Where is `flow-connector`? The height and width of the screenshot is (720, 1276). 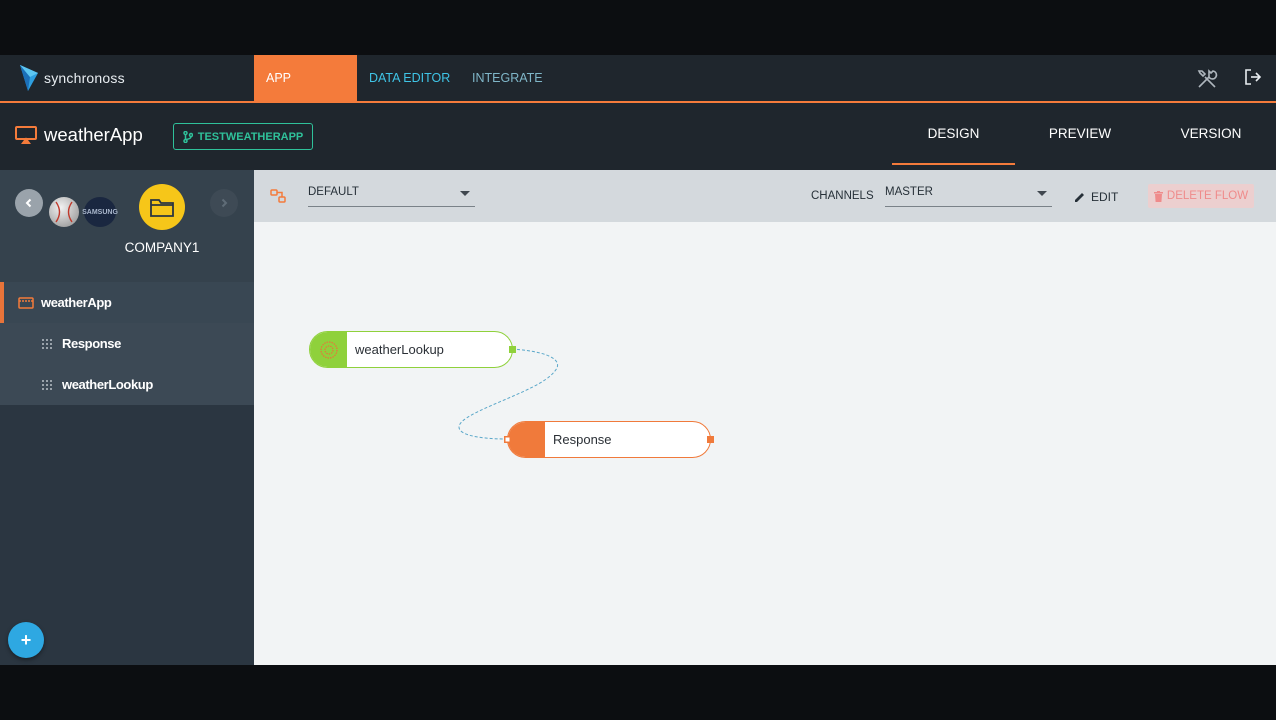 flow-connector is located at coordinates (508, 394).